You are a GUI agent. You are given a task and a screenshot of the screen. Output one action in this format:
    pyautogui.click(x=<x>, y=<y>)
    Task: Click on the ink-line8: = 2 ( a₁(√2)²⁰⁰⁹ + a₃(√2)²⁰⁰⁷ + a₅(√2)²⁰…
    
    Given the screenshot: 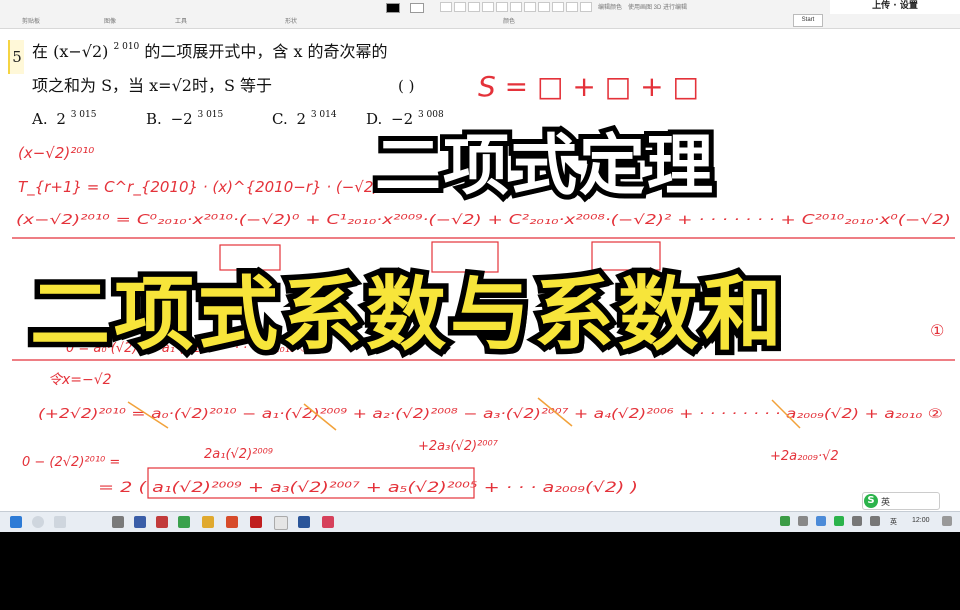 What is the action you would take?
    pyautogui.click(x=368, y=488)
    